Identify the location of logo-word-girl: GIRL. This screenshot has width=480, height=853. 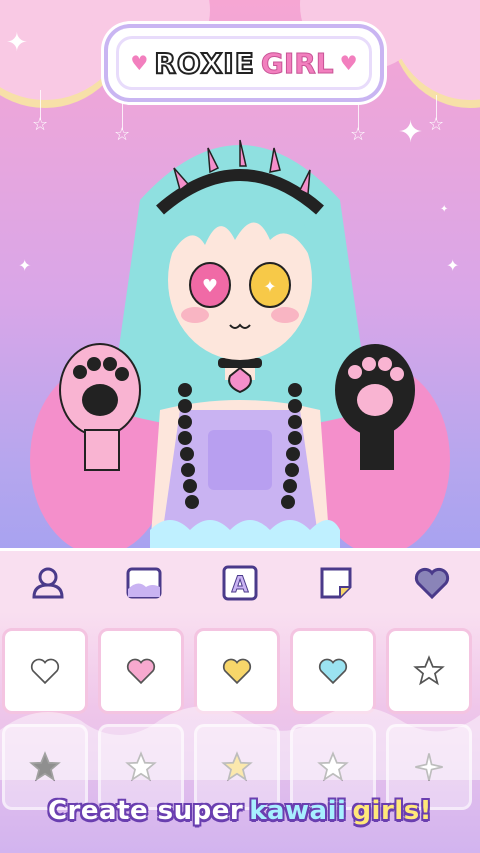
(297, 63).